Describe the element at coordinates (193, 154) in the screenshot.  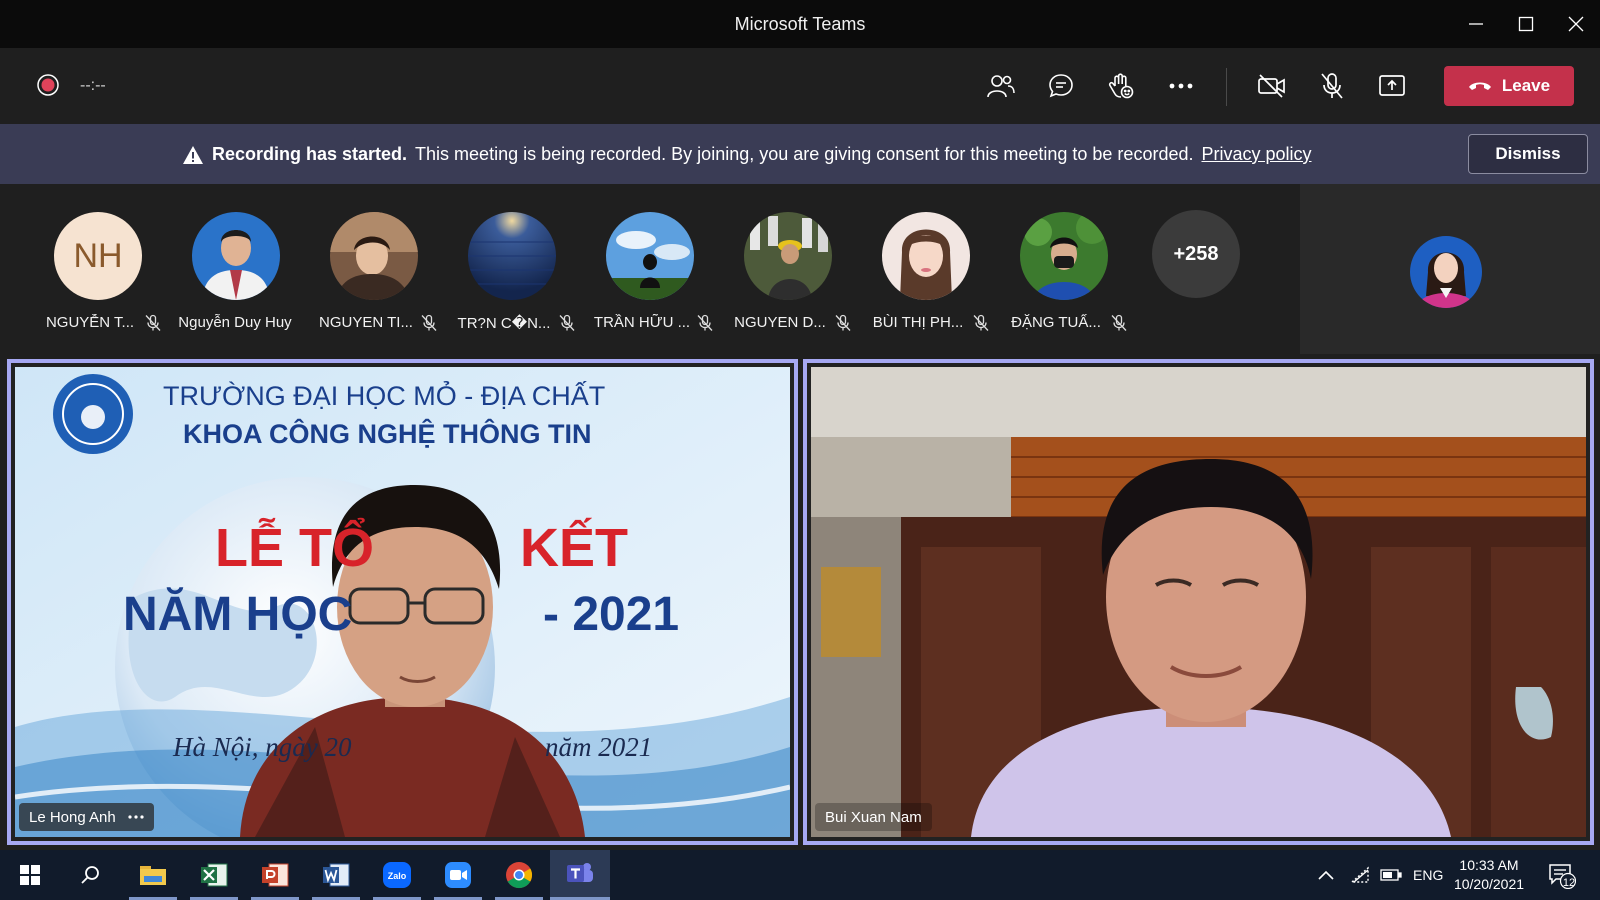
I see `warning-icon` at that location.